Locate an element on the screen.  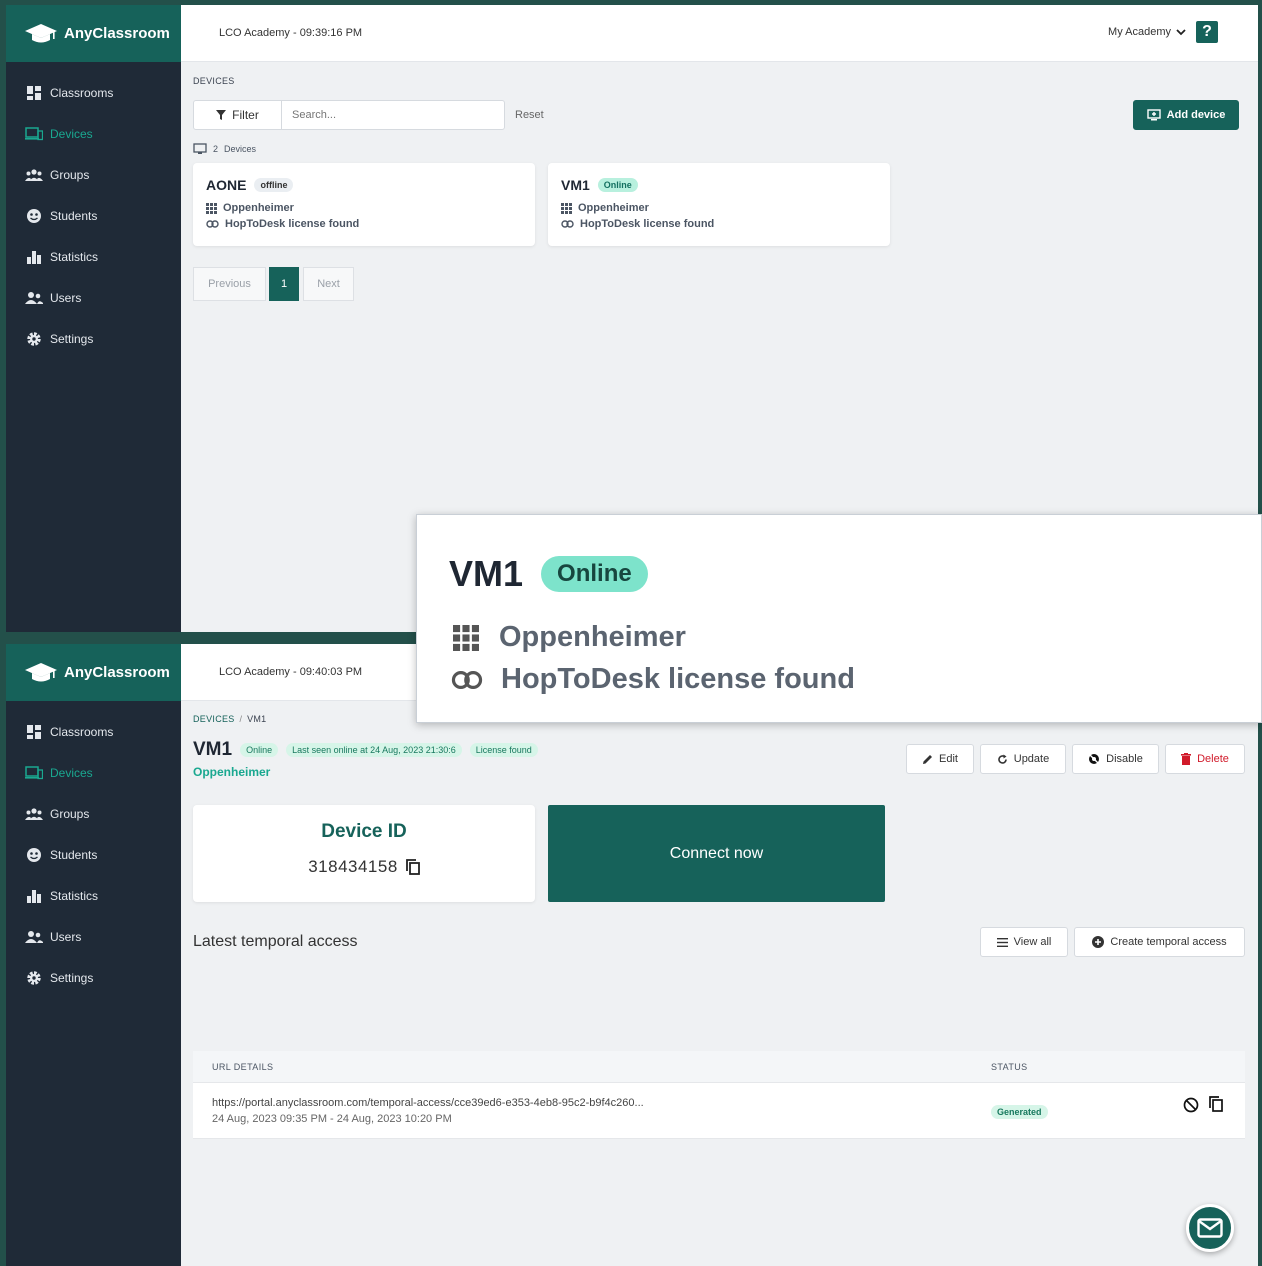
devices-icon is located at coordinates (34, 773).